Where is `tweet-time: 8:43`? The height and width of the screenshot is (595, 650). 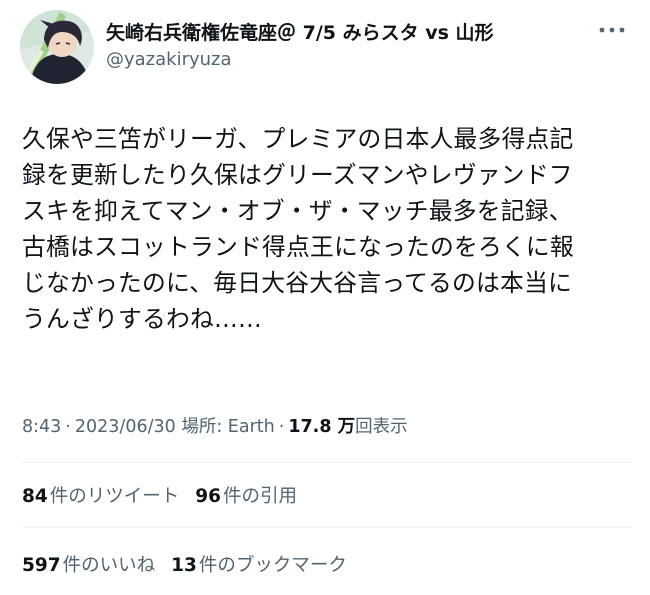 tweet-time: 8:43 is located at coordinates (41, 427).